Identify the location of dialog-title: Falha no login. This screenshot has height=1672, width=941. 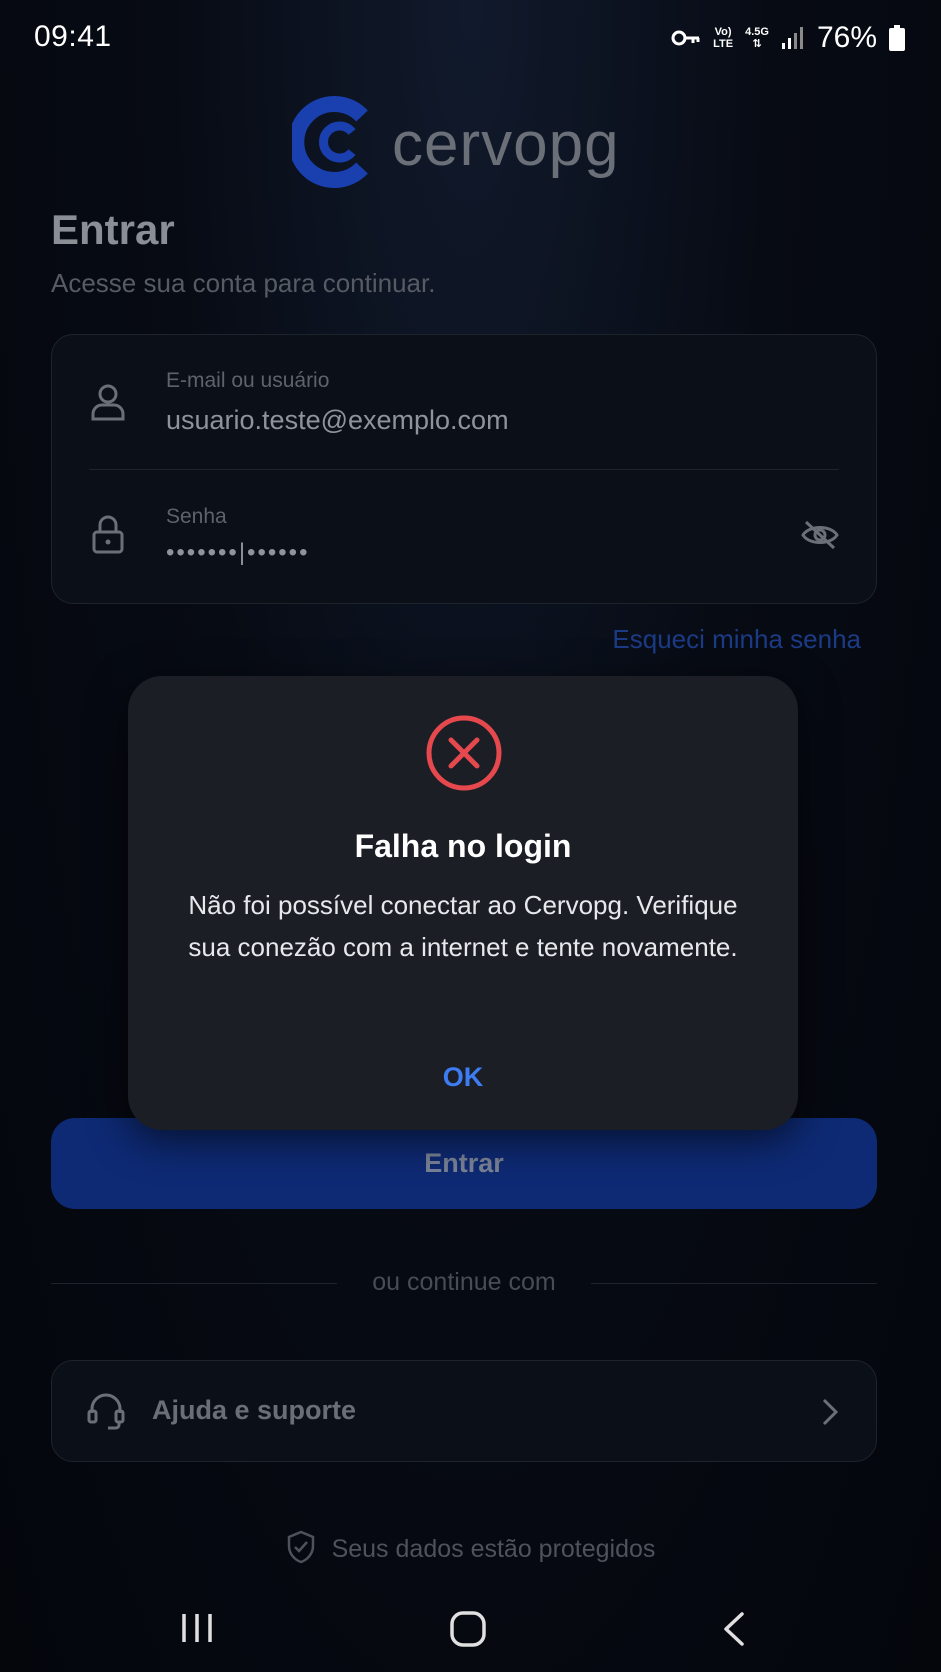
(463, 846).